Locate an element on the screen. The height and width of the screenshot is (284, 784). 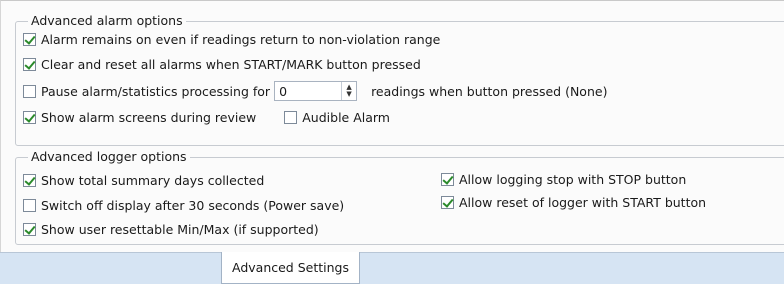
spin-arrows-icon: ▲ ▼ is located at coordinates (348, 91).